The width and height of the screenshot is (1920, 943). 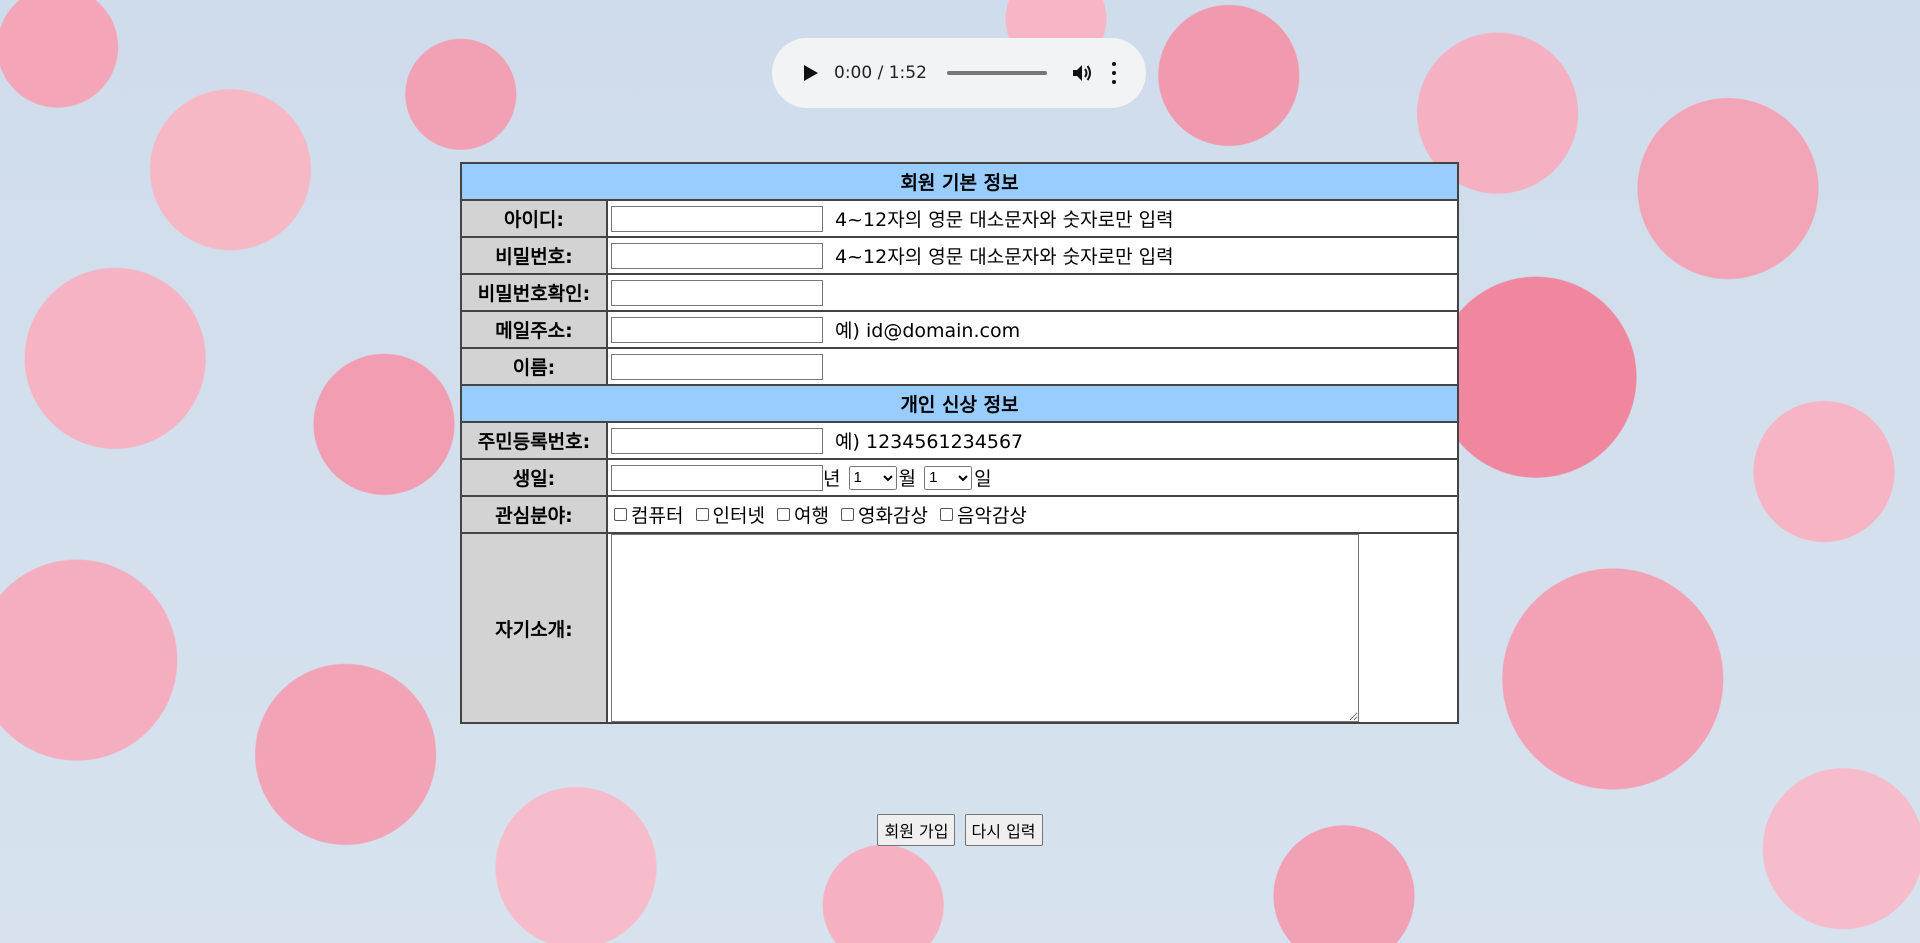 What do you see at coordinates (534, 514) in the screenshot?
I see `interests-label: 관심분야:` at bounding box center [534, 514].